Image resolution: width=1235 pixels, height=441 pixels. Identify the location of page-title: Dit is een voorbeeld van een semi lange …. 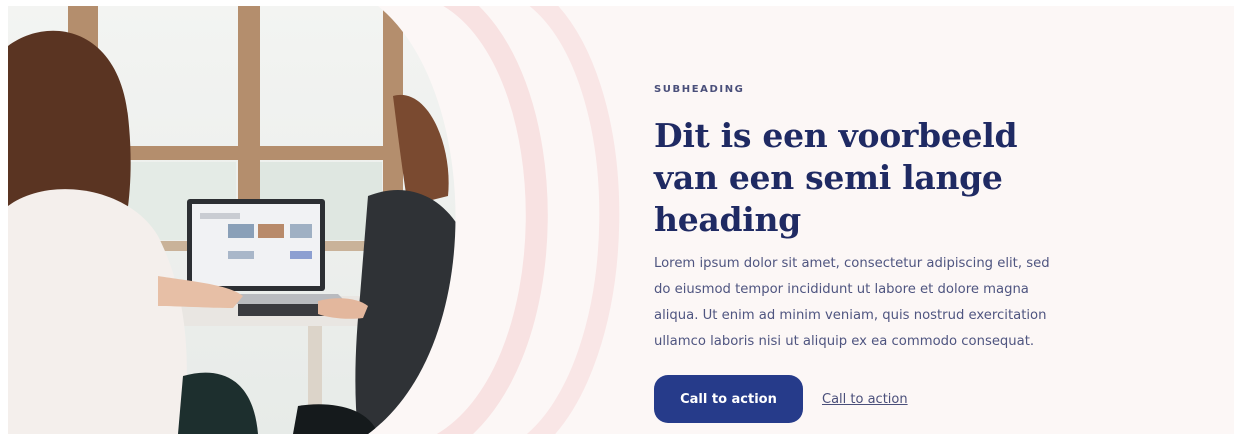
(904, 178).